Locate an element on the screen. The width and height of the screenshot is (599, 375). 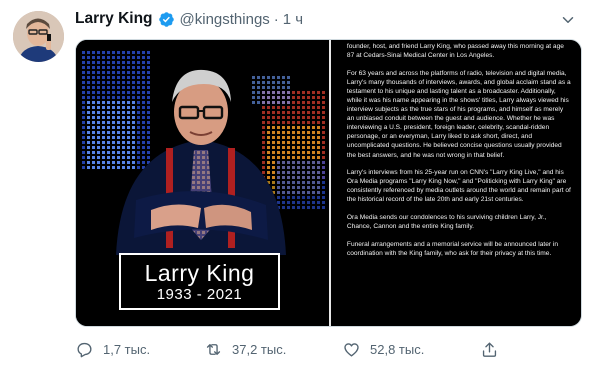
like-button: 52,8 тыс. is located at coordinates (383, 349).